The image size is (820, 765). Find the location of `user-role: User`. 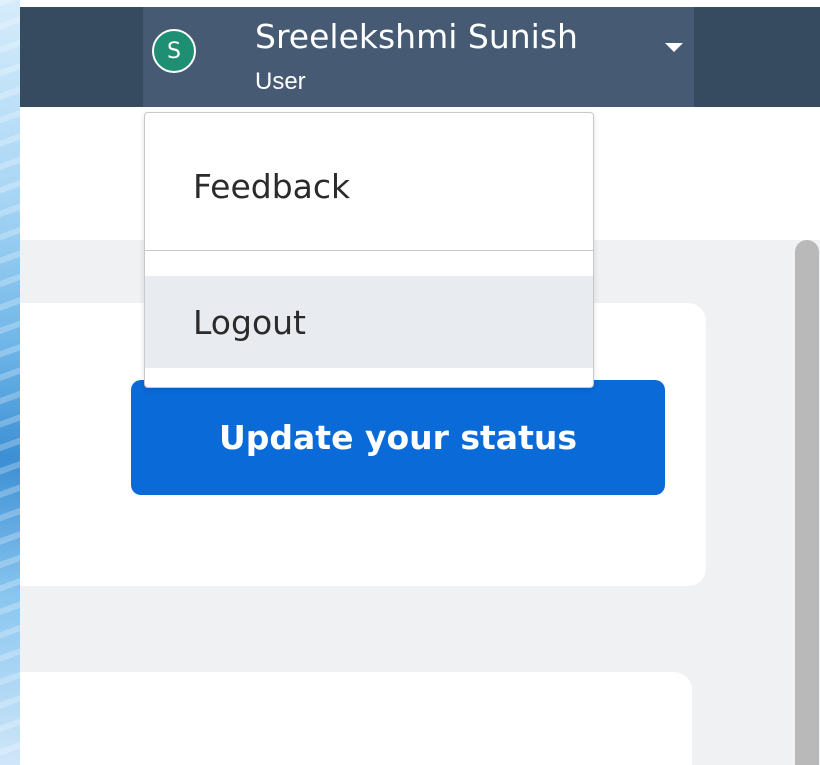

user-role: User is located at coordinates (280, 81).